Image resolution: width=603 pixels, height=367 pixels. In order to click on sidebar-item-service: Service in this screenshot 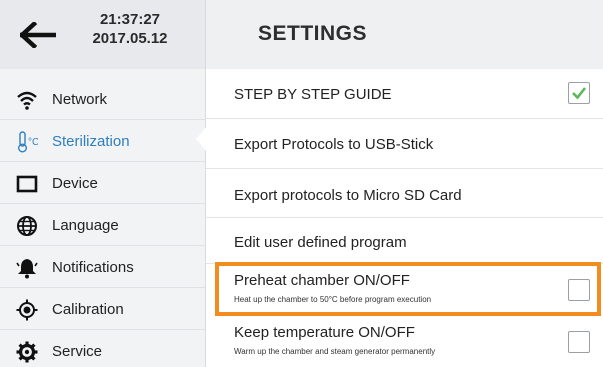, I will do `click(103, 348)`.